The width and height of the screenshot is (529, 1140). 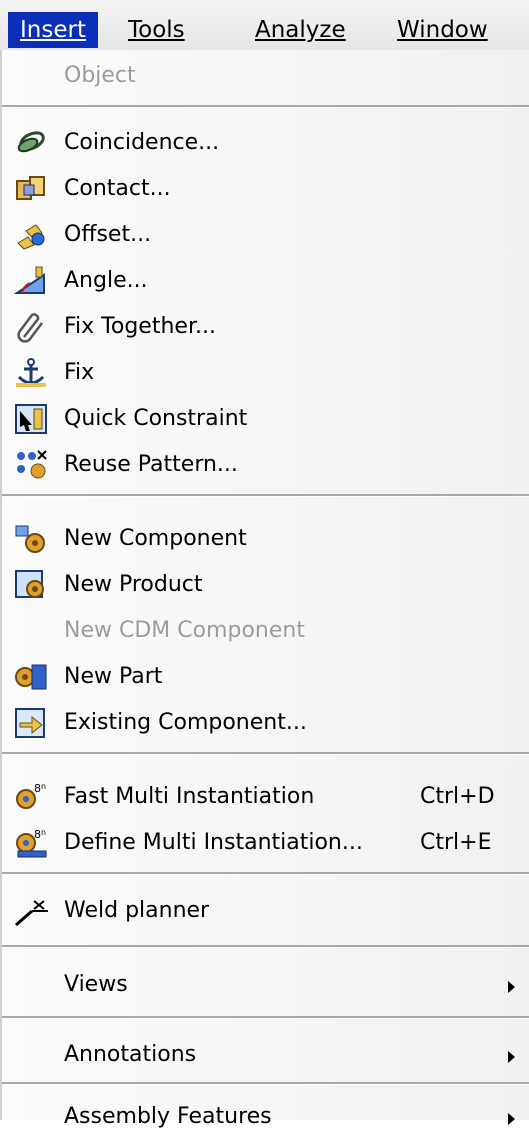 I want to click on menu-item-label: New Component, so click(x=155, y=538).